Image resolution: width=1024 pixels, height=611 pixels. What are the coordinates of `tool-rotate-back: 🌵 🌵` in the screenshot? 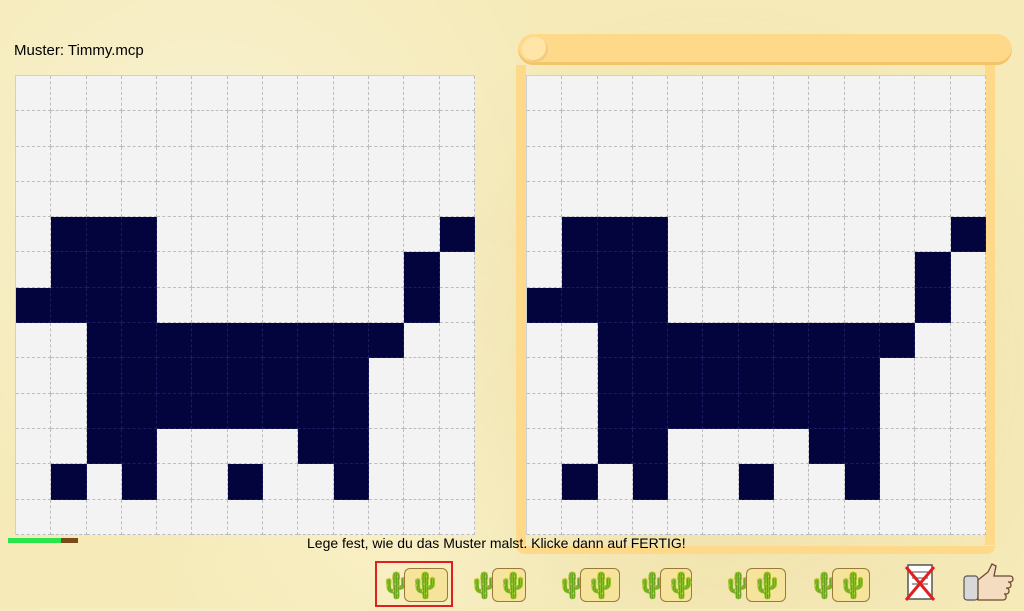 It's located at (839, 584).